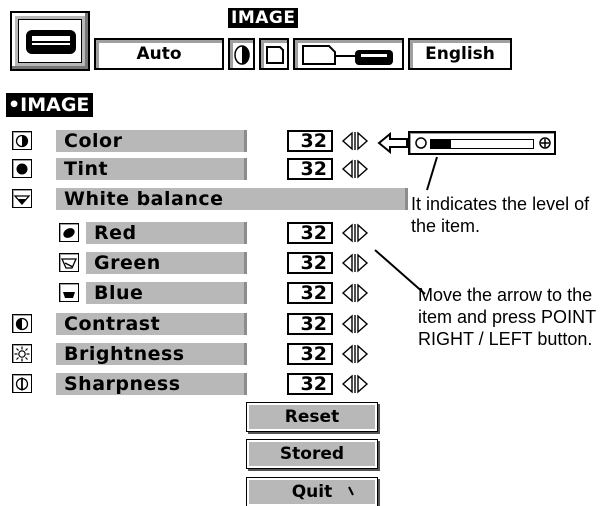 Image resolution: width=600 pixels, height=506 pixels. Describe the element at coordinates (393, 326) in the screenshot. I see `callout-lines` at that location.